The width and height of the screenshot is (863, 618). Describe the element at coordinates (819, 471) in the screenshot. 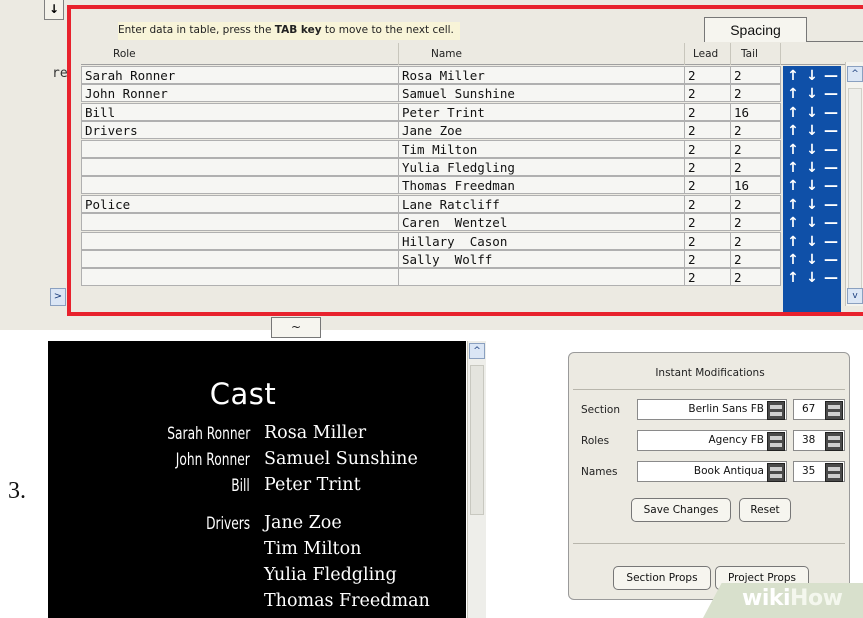

I see `names-size-field: 35` at that location.